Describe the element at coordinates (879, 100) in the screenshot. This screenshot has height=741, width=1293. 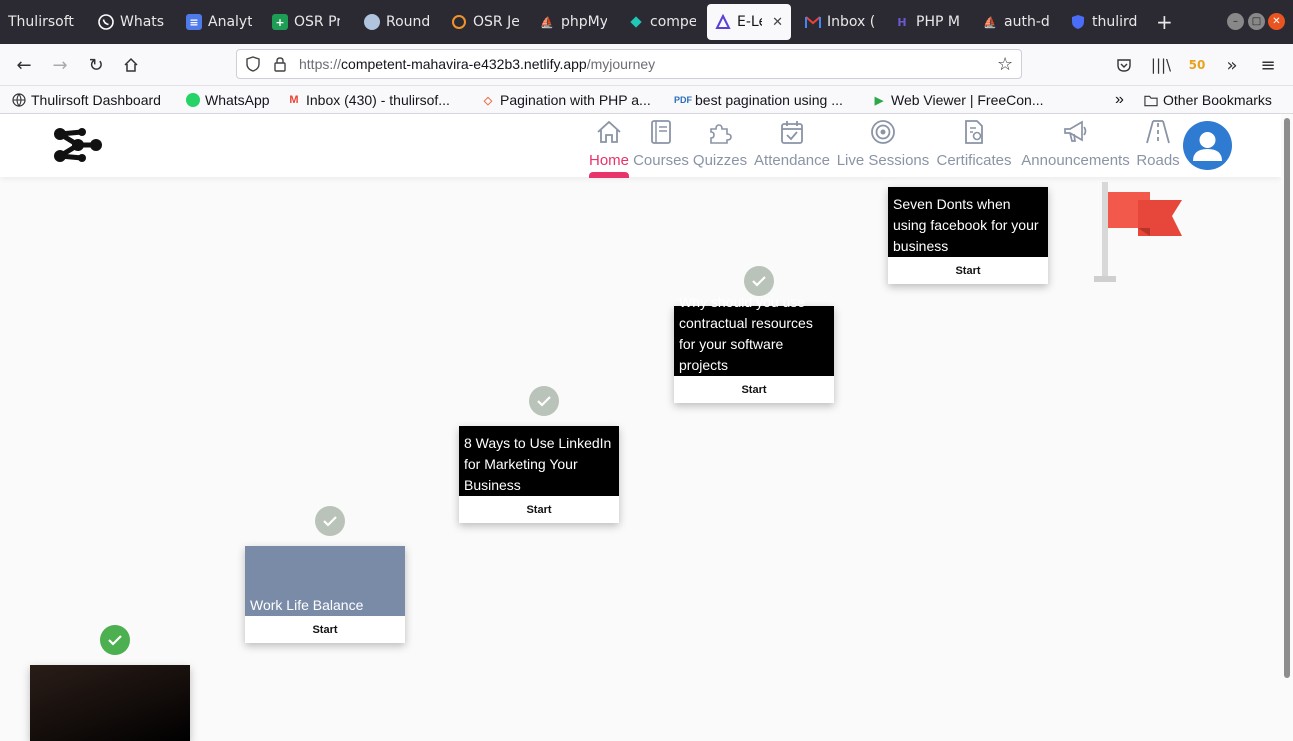
I see `play-icon: ▶` at that location.